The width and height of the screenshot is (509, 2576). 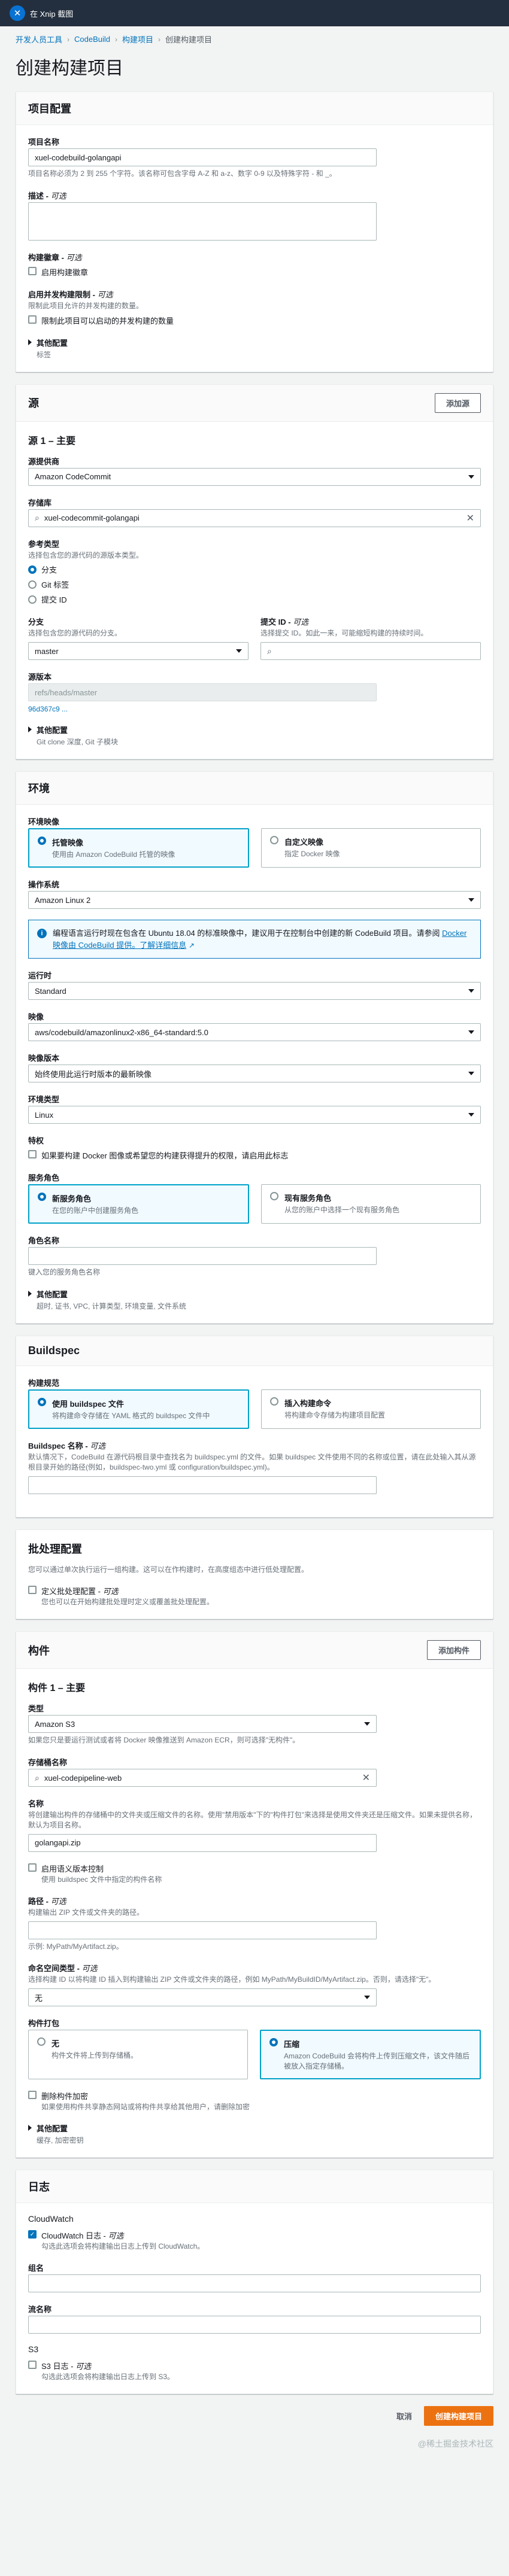 I want to click on privileged-checkbox: 如果要构建 Docker 图像或希望您的构建获得提升的权限，请启用此标志, so click(x=255, y=1155).